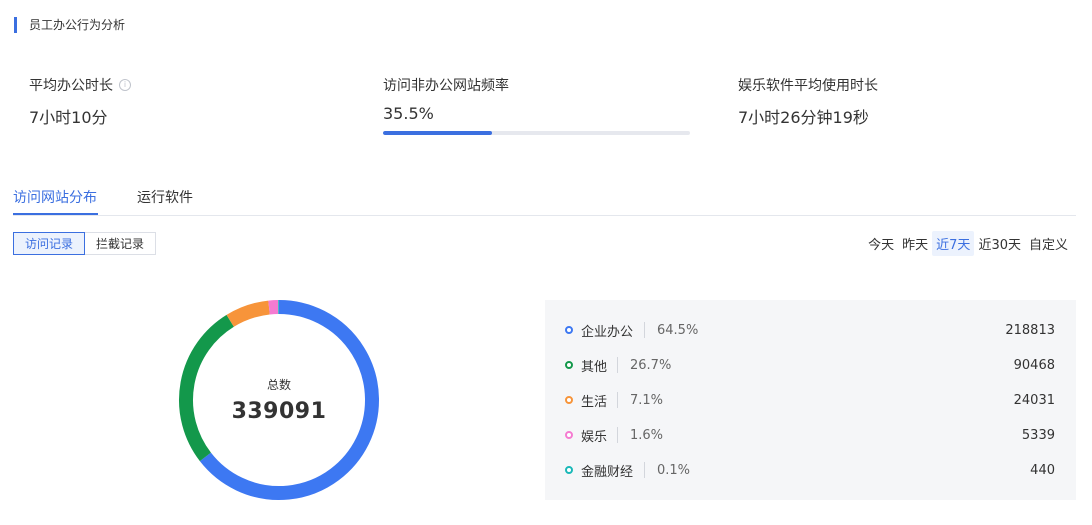  I want to click on metric-label: 访问非办公网站频率, so click(446, 86).